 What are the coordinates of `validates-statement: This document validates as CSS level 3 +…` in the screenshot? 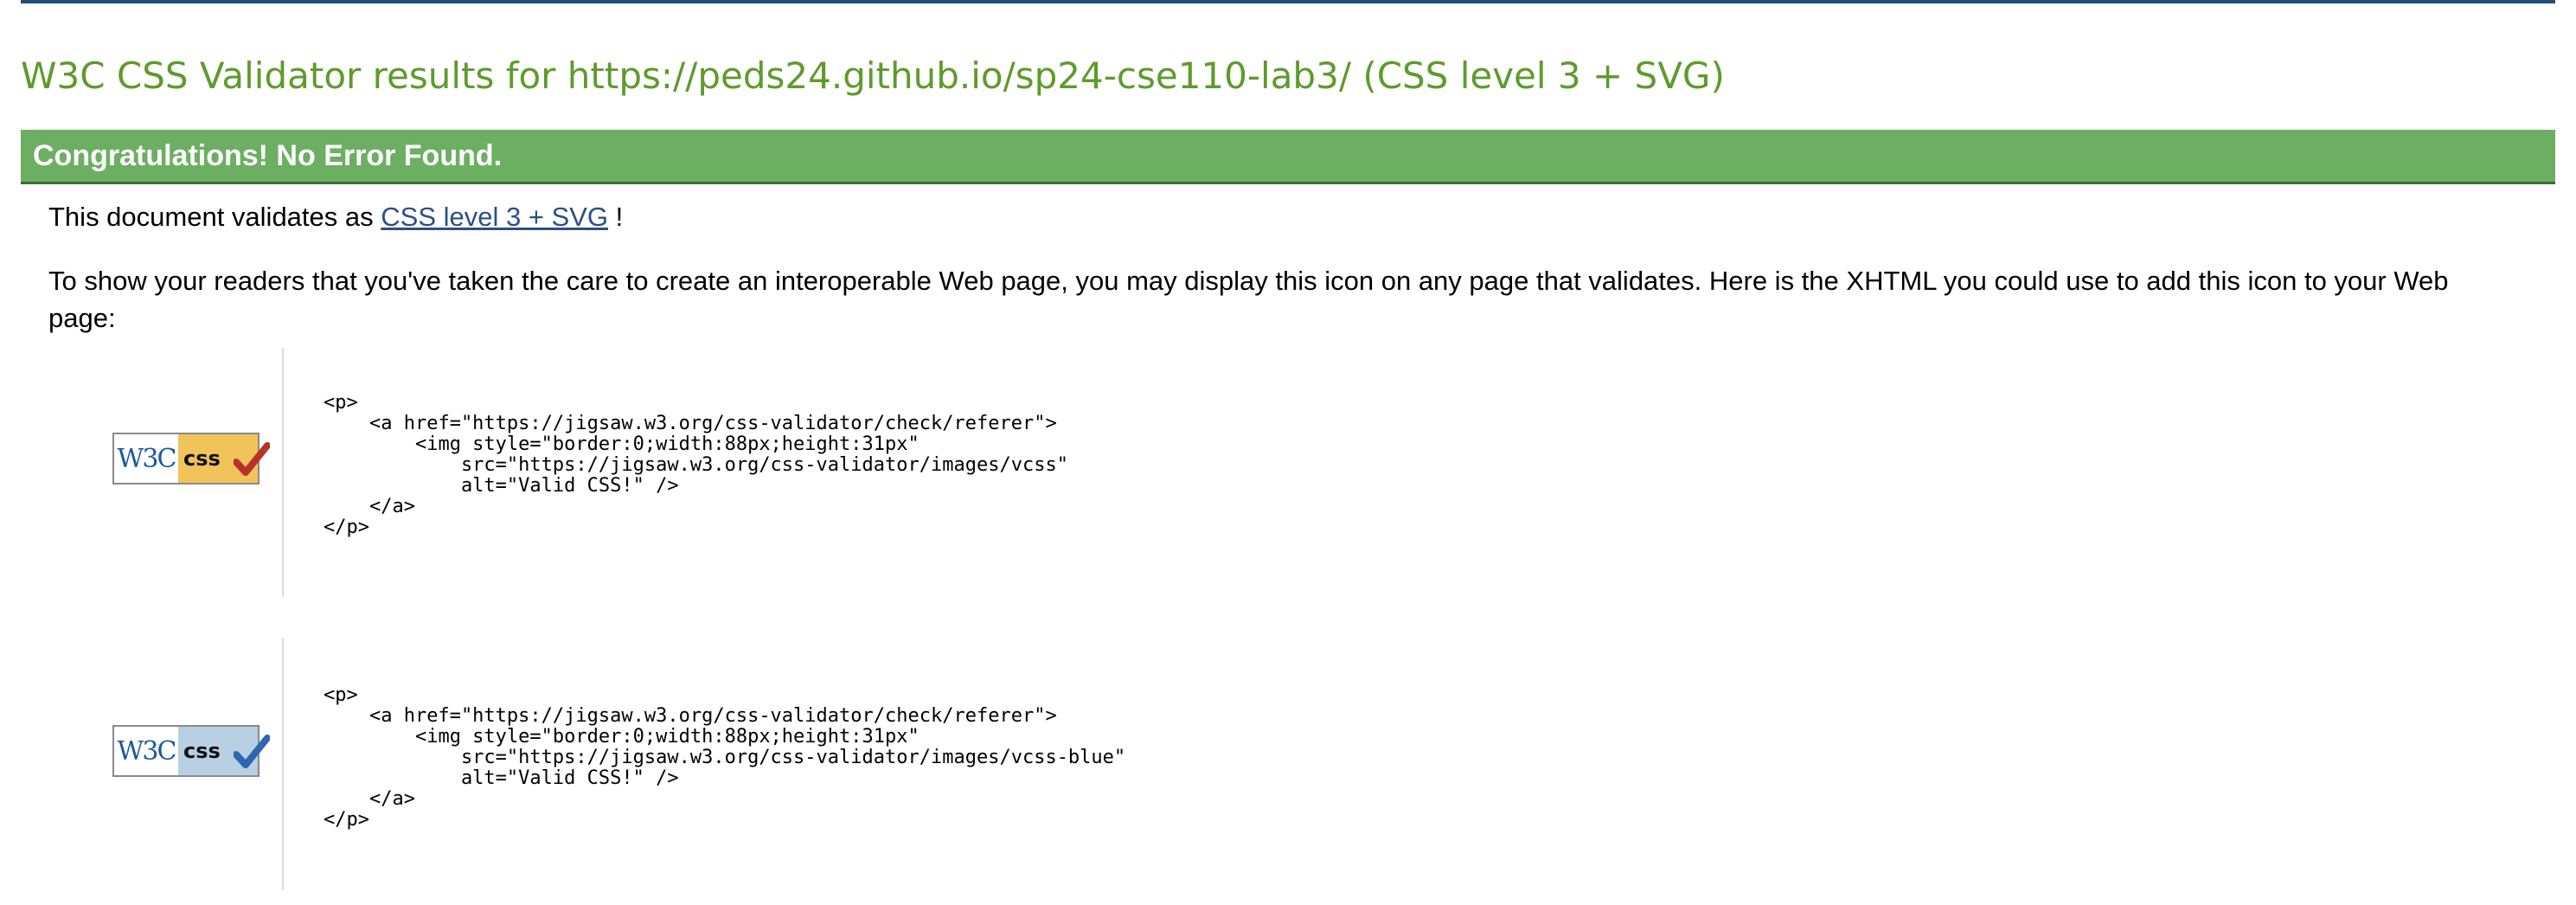 It's located at (335, 216).